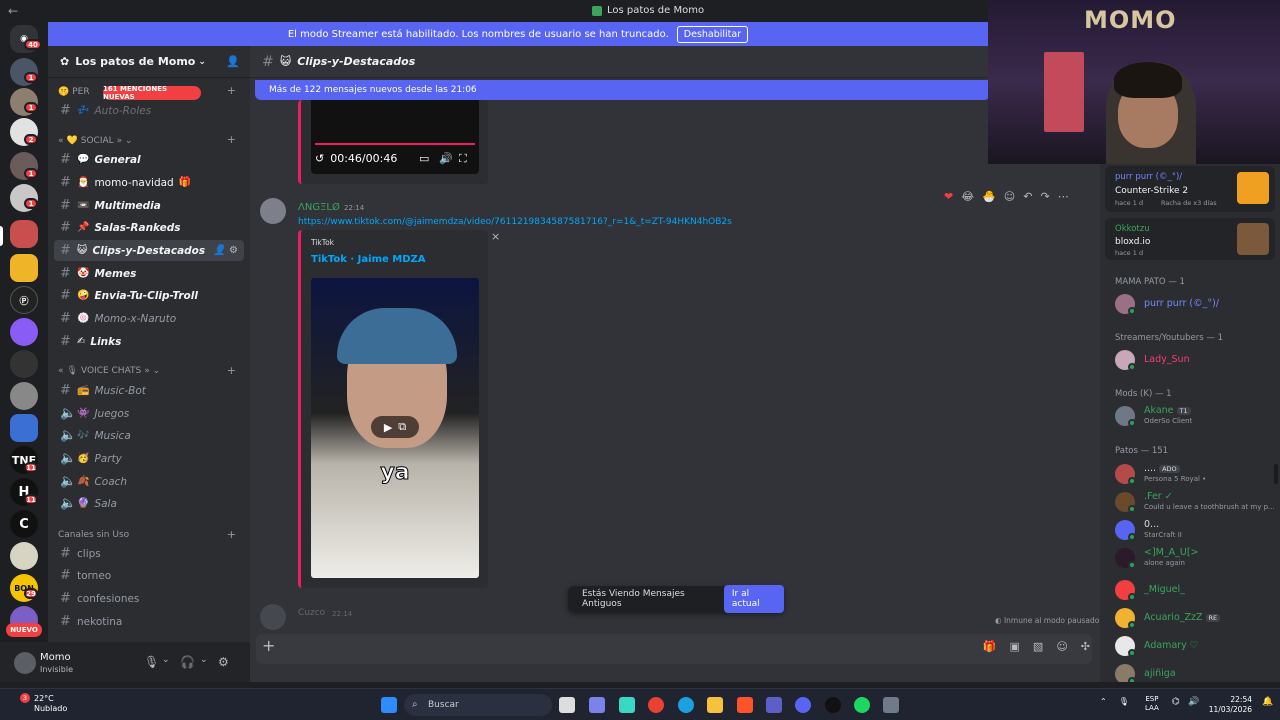 This screenshot has width=1280, height=720. I want to click on channel-nekotina: # nekotina, so click(149, 621).